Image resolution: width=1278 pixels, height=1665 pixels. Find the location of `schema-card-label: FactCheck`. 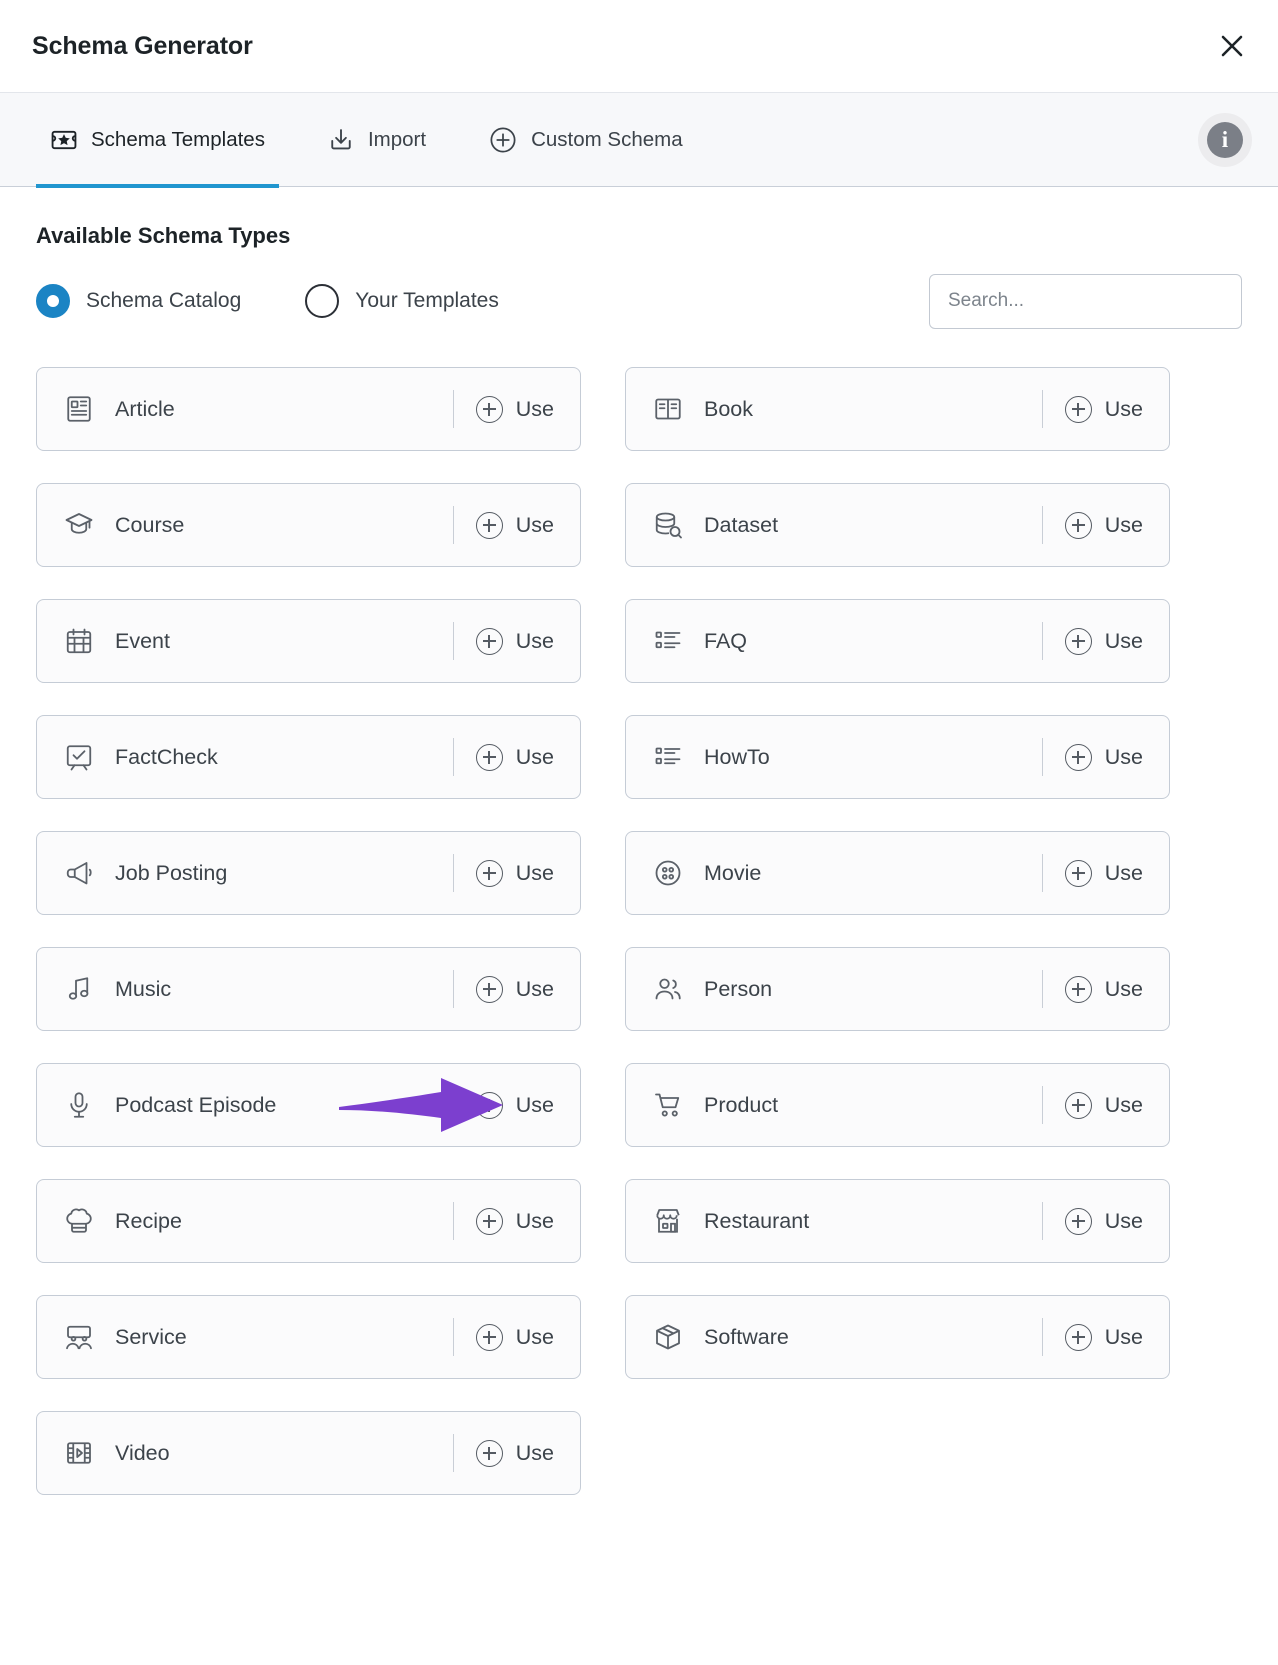

schema-card-label: FactCheck is located at coordinates (166, 756).